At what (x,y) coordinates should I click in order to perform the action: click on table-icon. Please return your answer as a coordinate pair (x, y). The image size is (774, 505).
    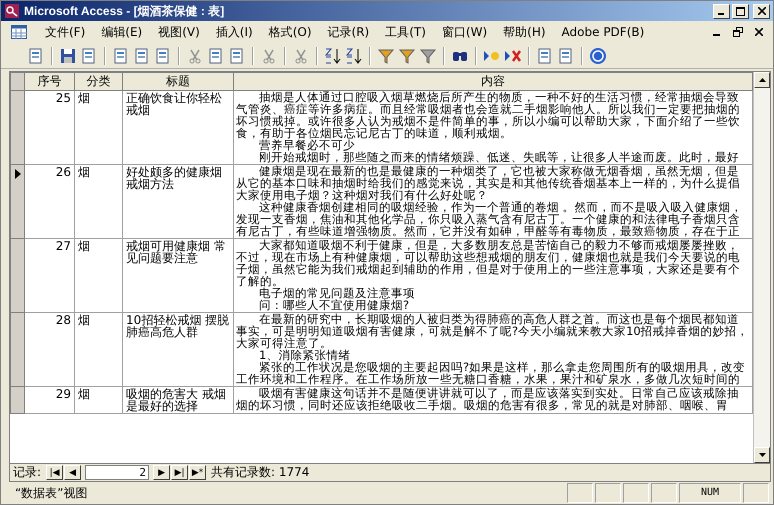
    Looking at the image, I should click on (19, 32).